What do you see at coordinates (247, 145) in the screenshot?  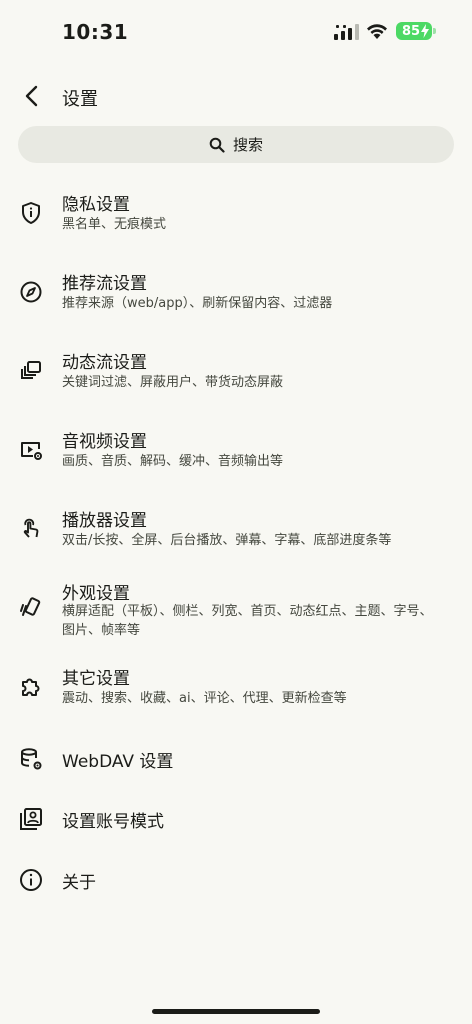 I see `search-label: 搜索` at bounding box center [247, 145].